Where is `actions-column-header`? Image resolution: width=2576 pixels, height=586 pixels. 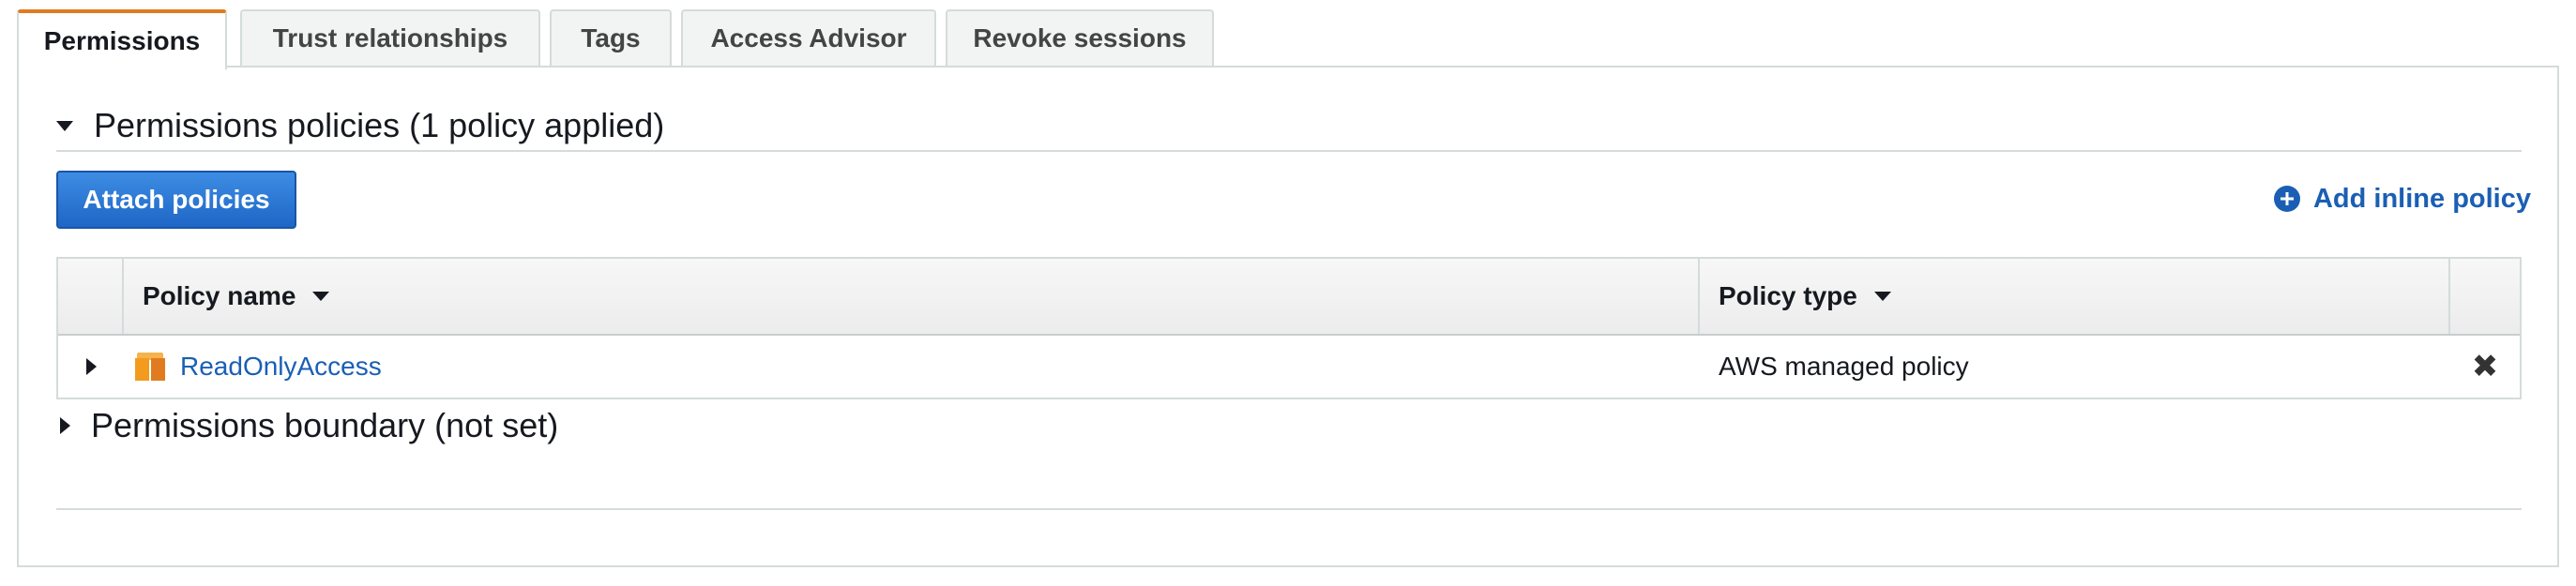 actions-column-header is located at coordinates (2485, 296).